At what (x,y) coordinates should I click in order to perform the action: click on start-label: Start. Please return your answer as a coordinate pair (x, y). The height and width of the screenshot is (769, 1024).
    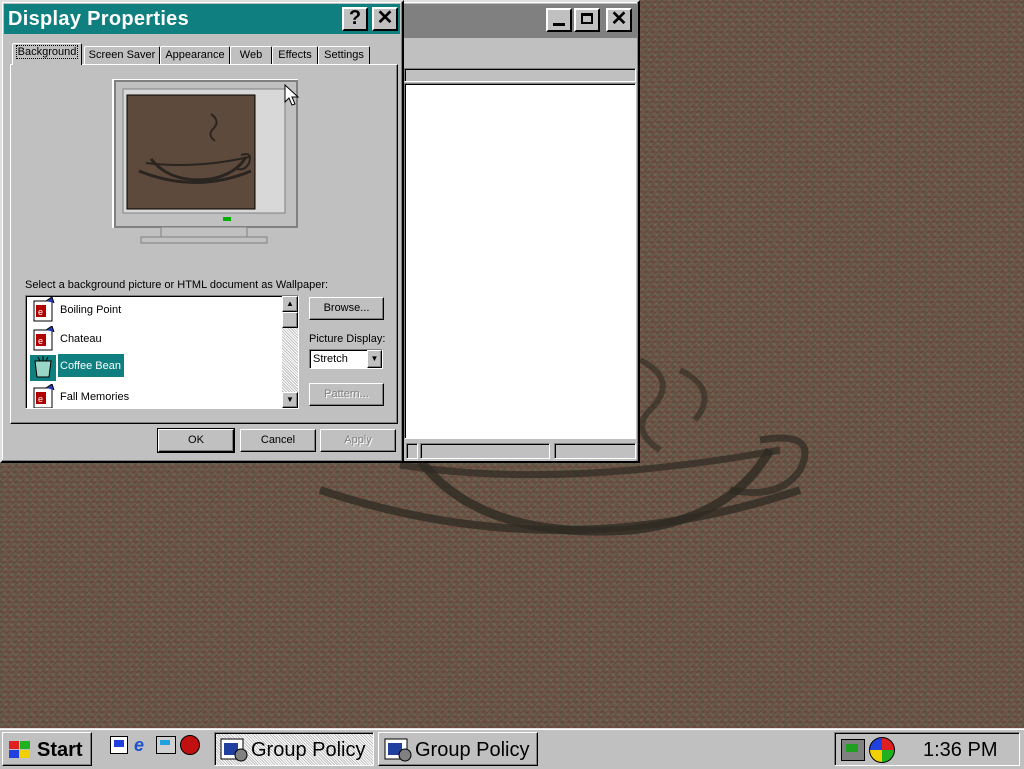
    Looking at the image, I should click on (60, 750).